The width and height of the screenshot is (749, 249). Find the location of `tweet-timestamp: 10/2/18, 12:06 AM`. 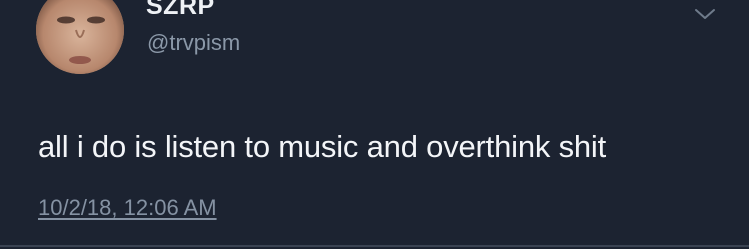

tweet-timestamp: 10/2/18, 12:06 AM is located at coordinates (127, 208).